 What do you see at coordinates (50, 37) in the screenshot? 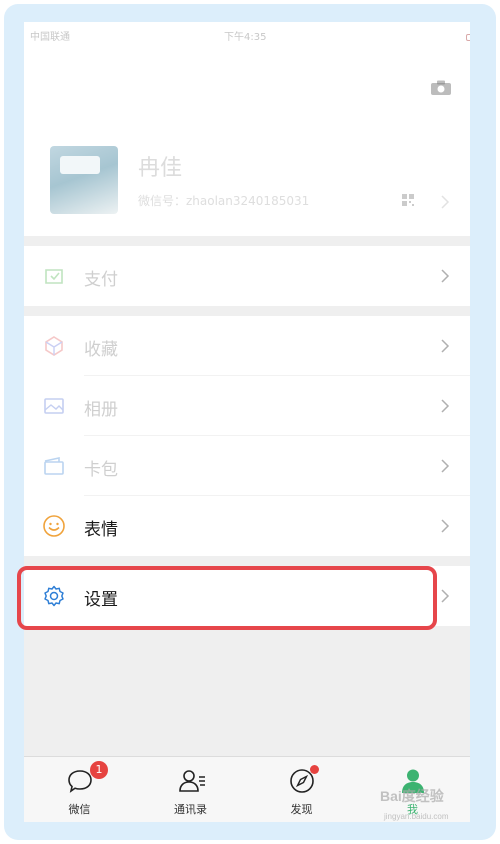
I see `carrier-text: 中国联通` at bounding box center [50, 37].